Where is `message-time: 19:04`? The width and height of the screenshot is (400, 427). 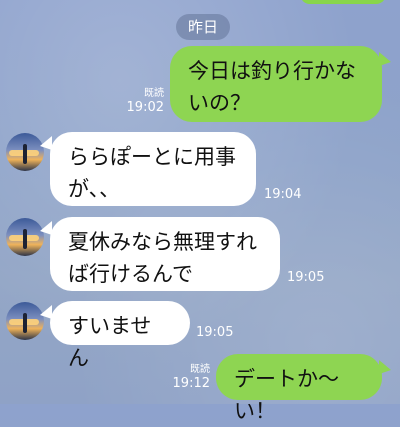 message-time: 19:04 is located at coordinates (283, 194).